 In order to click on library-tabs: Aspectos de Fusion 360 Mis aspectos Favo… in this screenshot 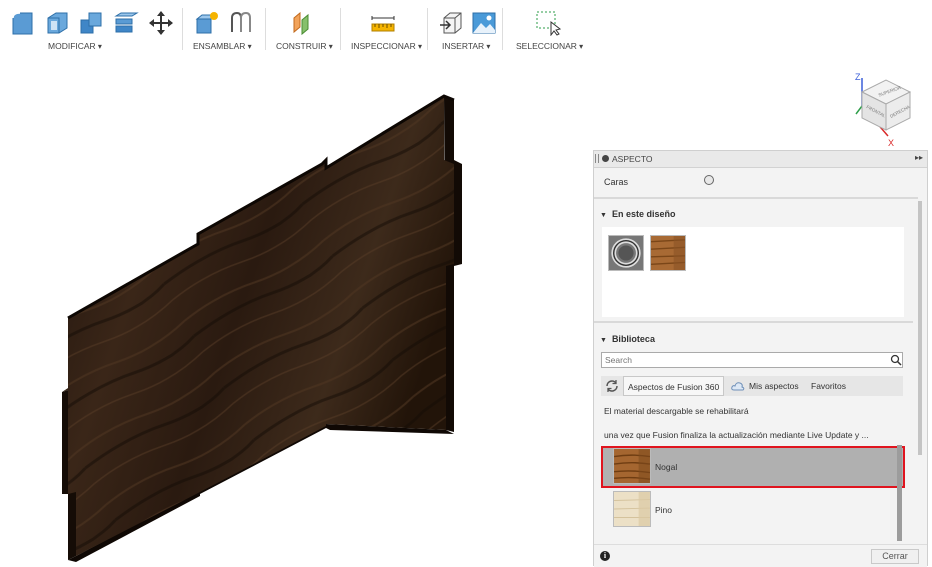, I will do `click(752, 386)`.